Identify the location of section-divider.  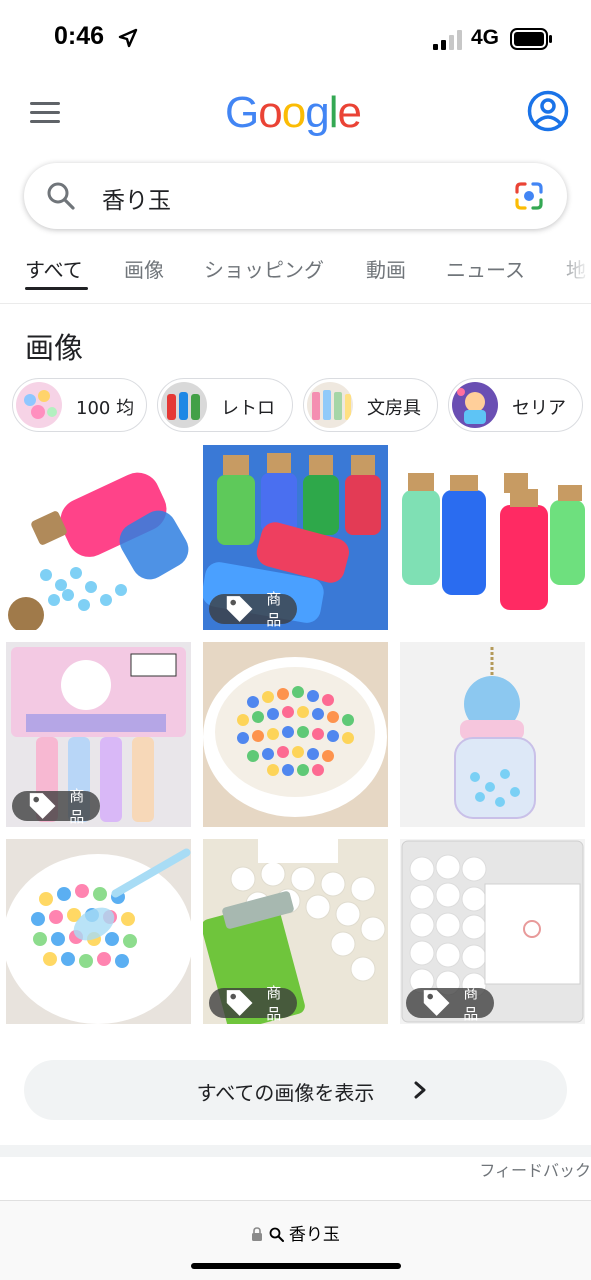
(295, 1151).